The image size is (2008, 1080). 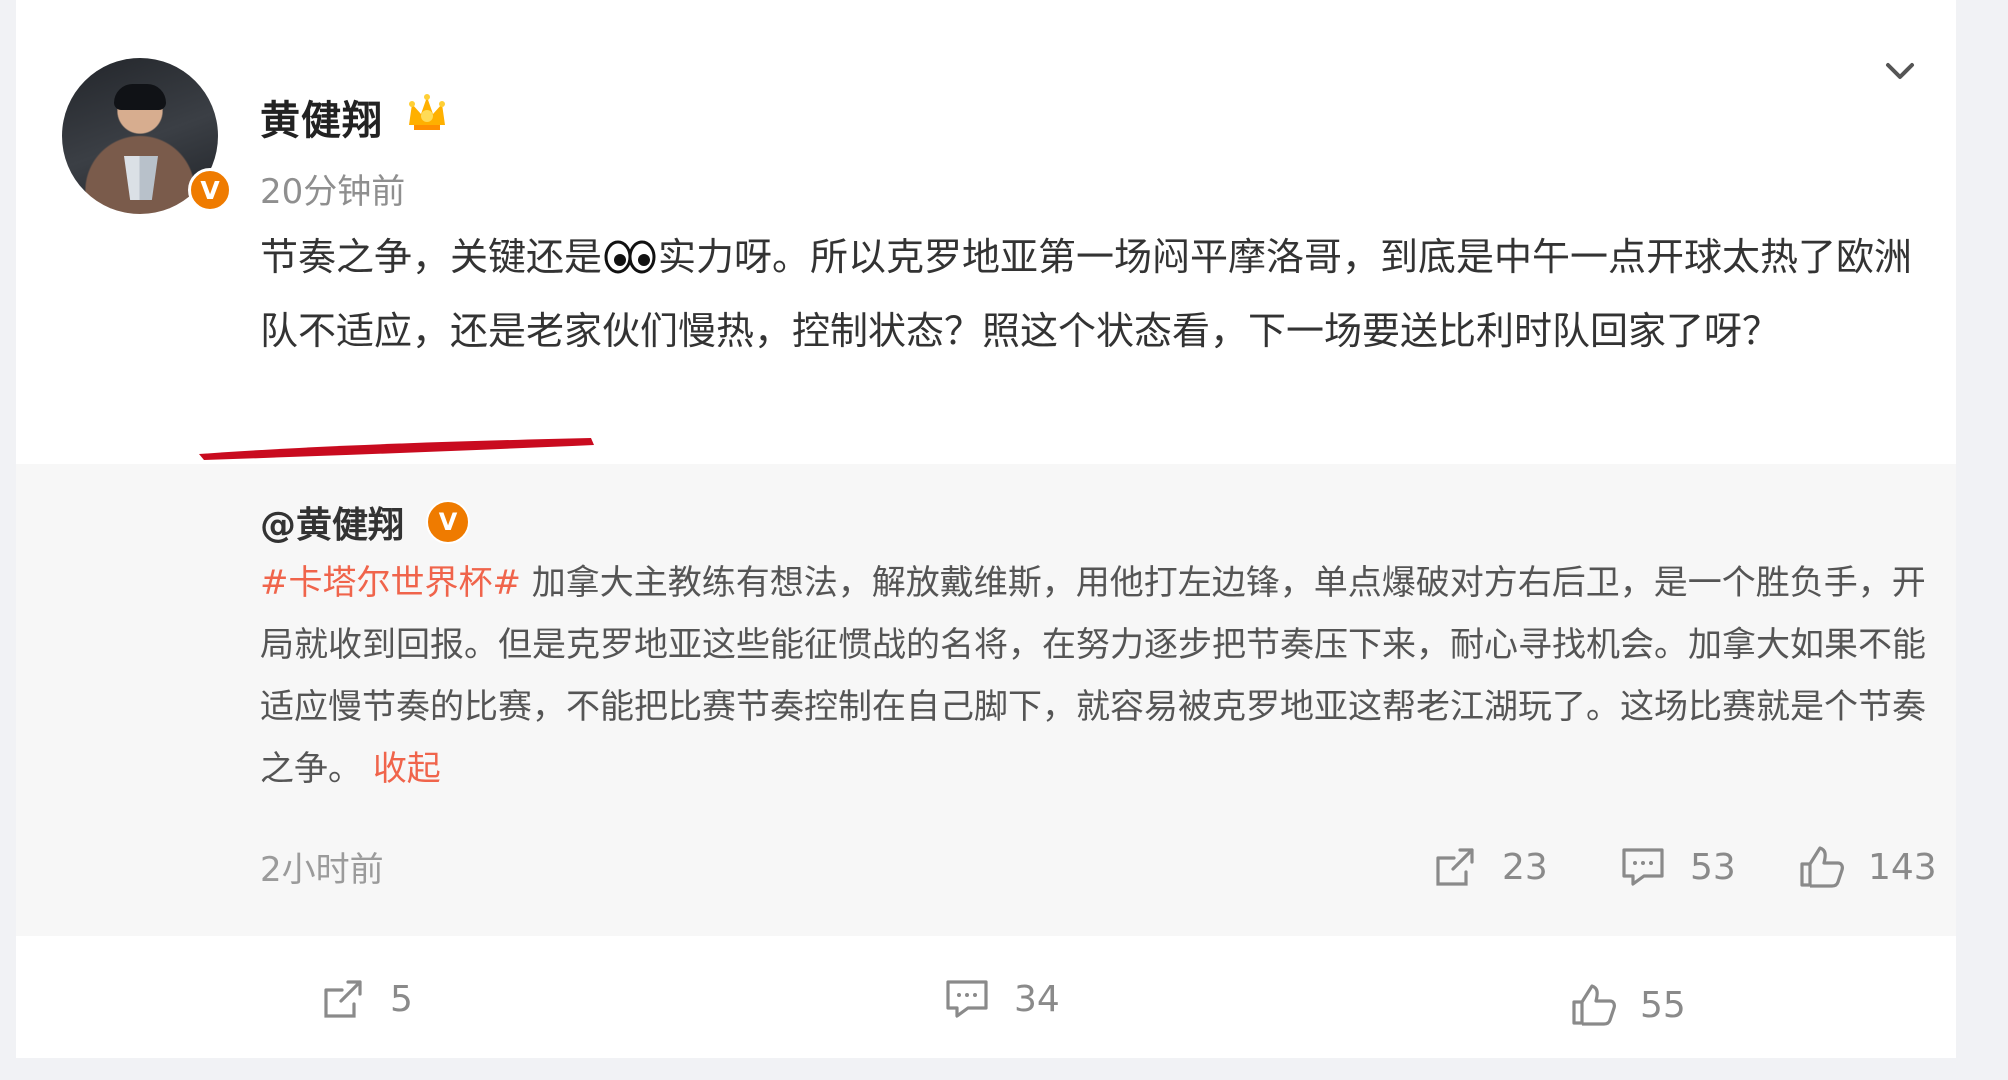 What do you see at coordinates (396, 449) in the screenshot?
I see `red-underline` at bounding box center [396, 449].